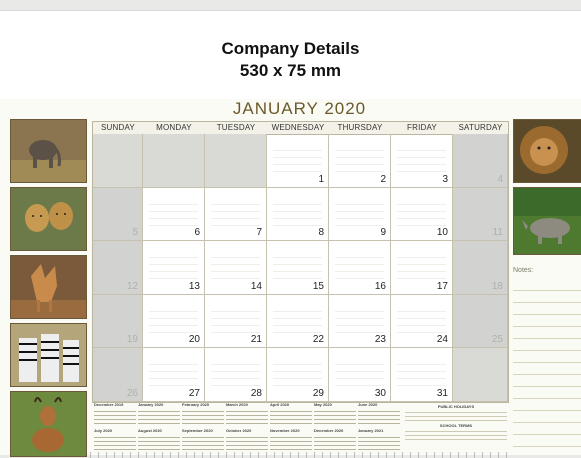 The width and height of the screenshot is (581, 458). I want to click on day-cell-15: 15, so click(298, 268).